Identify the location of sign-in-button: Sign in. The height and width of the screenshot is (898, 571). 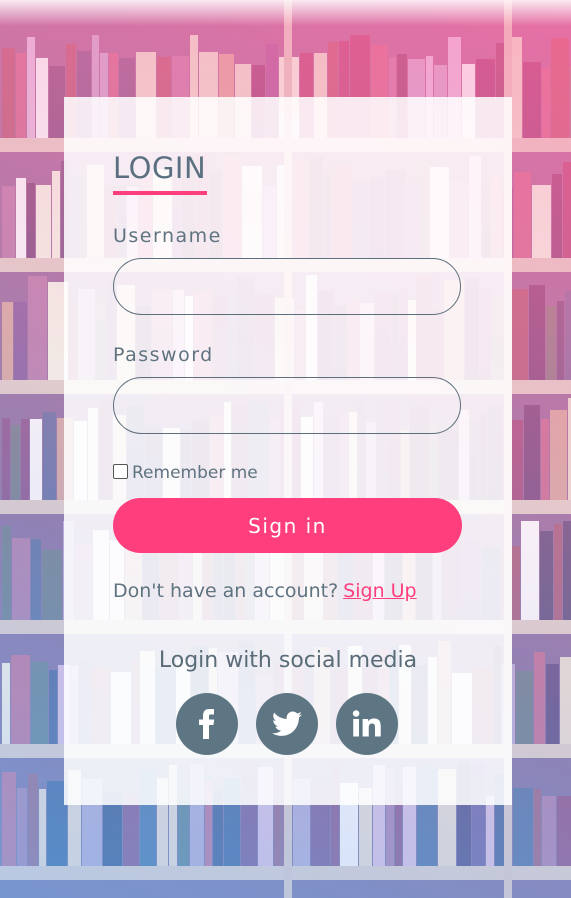
(287, 525).